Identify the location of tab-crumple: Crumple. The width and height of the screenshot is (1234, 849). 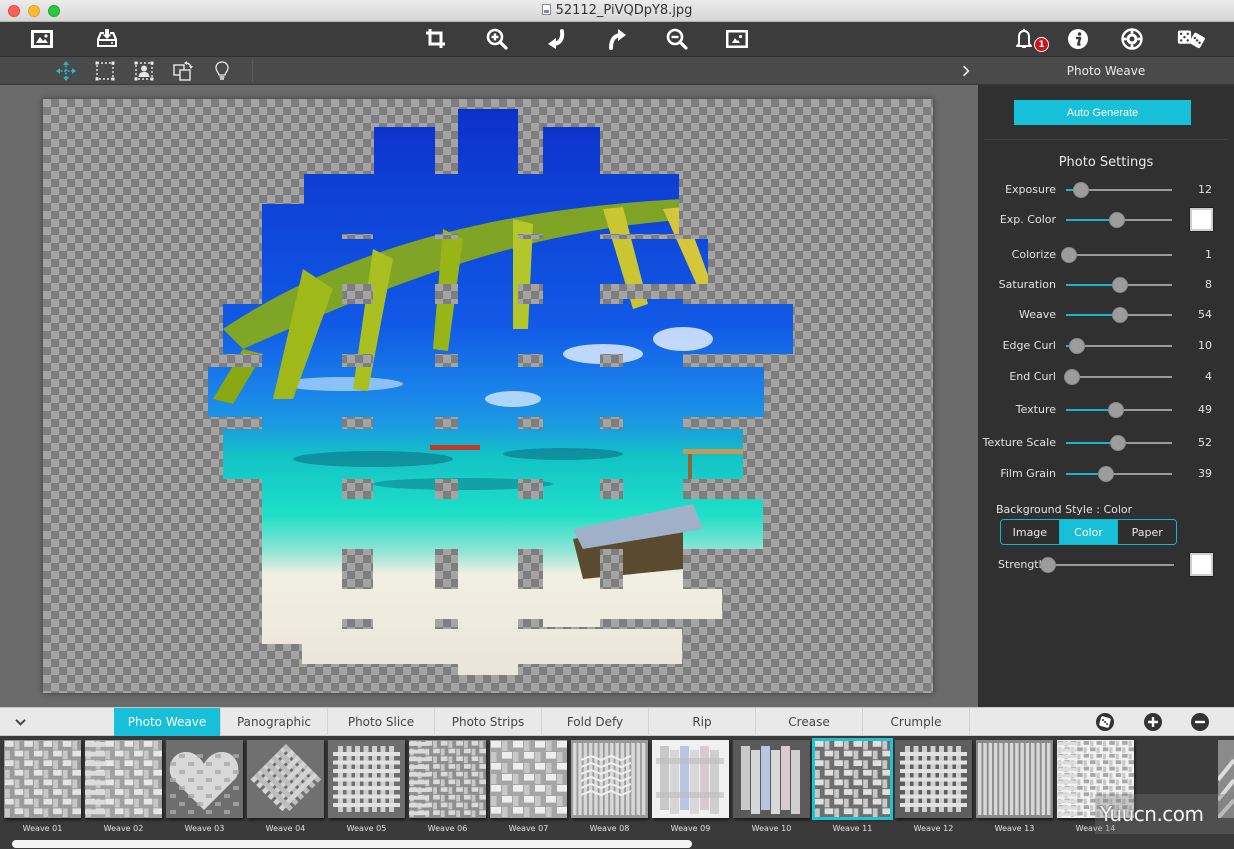
(916, 722).